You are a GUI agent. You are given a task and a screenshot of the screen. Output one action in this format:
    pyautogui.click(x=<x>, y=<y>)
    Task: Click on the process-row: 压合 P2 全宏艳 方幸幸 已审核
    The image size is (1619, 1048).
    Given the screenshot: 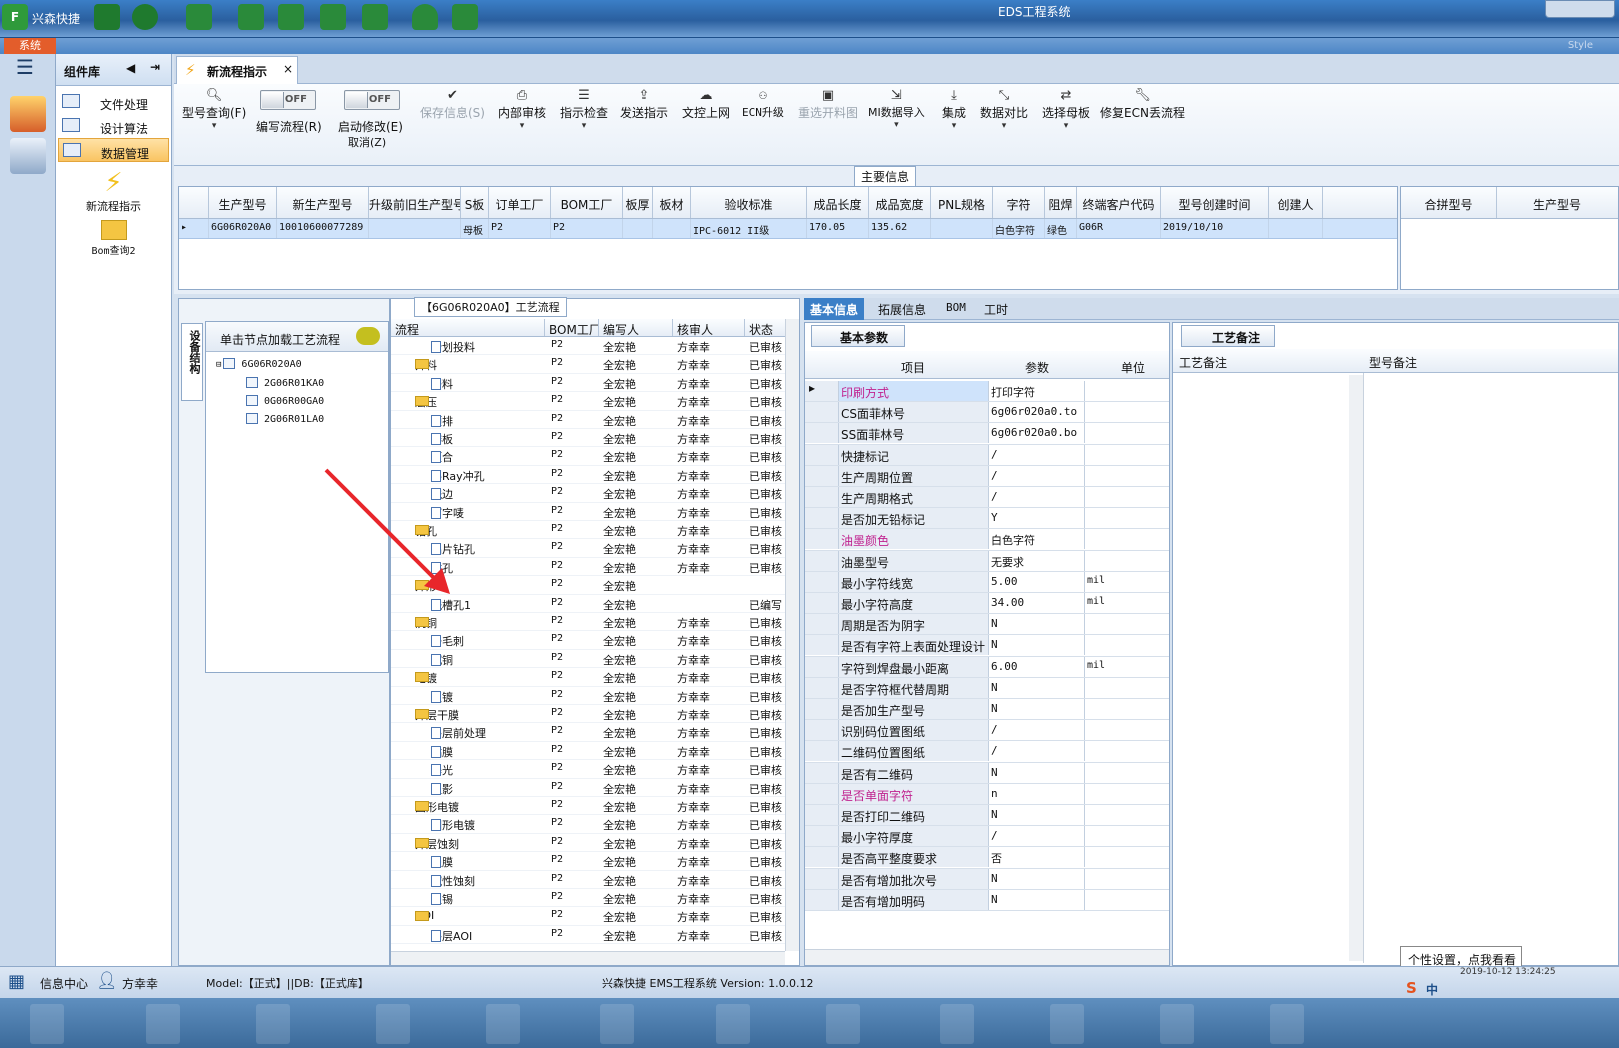 What is the action you would take?
    pyautogui.click(x=588, y=456)
    